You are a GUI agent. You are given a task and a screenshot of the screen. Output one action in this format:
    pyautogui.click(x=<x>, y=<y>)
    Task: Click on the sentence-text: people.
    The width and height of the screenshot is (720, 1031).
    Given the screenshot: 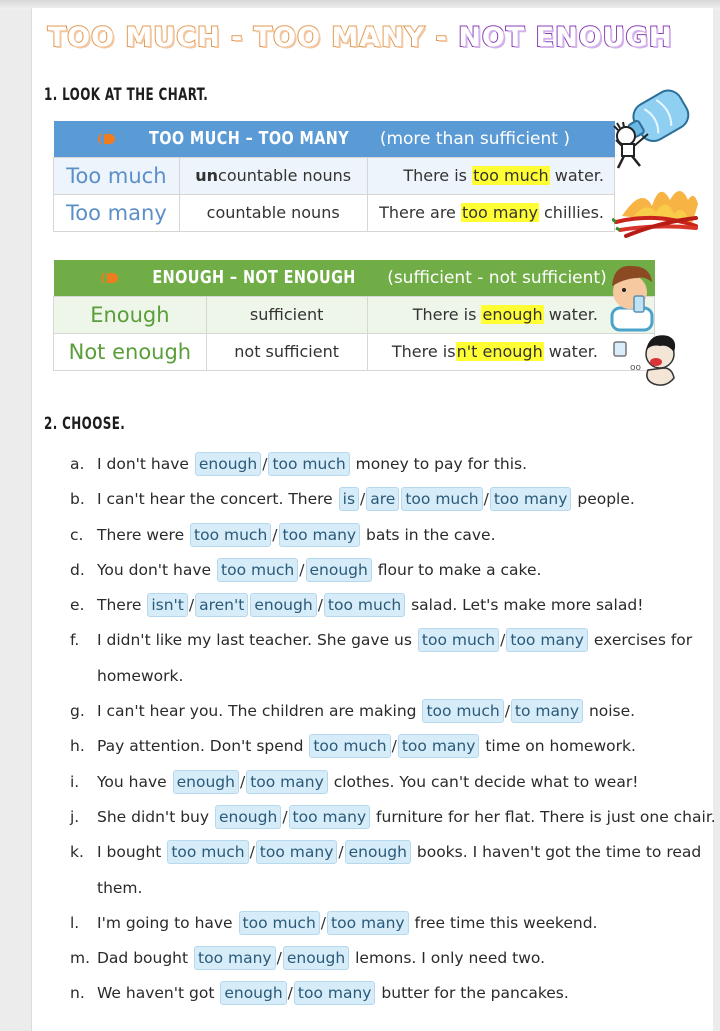 What is the action you would take?
    pyautogui.click(x=603, y=499)
    